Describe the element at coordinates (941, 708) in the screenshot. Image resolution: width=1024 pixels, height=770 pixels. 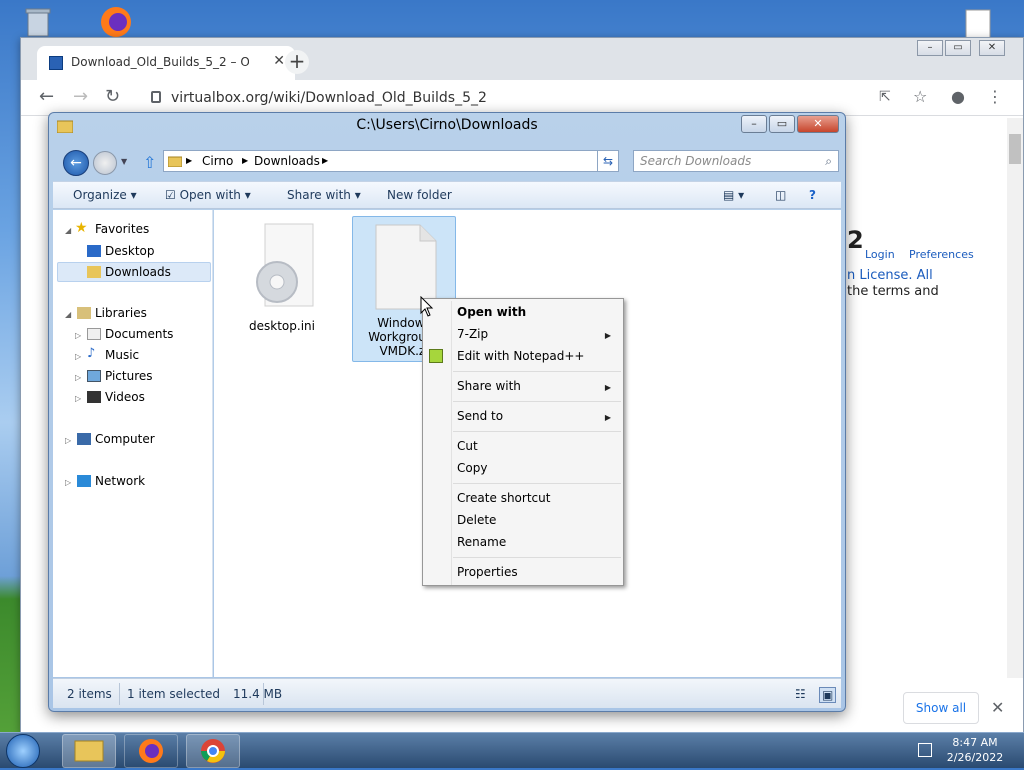
I see `show-all-button: Show all` at that location.